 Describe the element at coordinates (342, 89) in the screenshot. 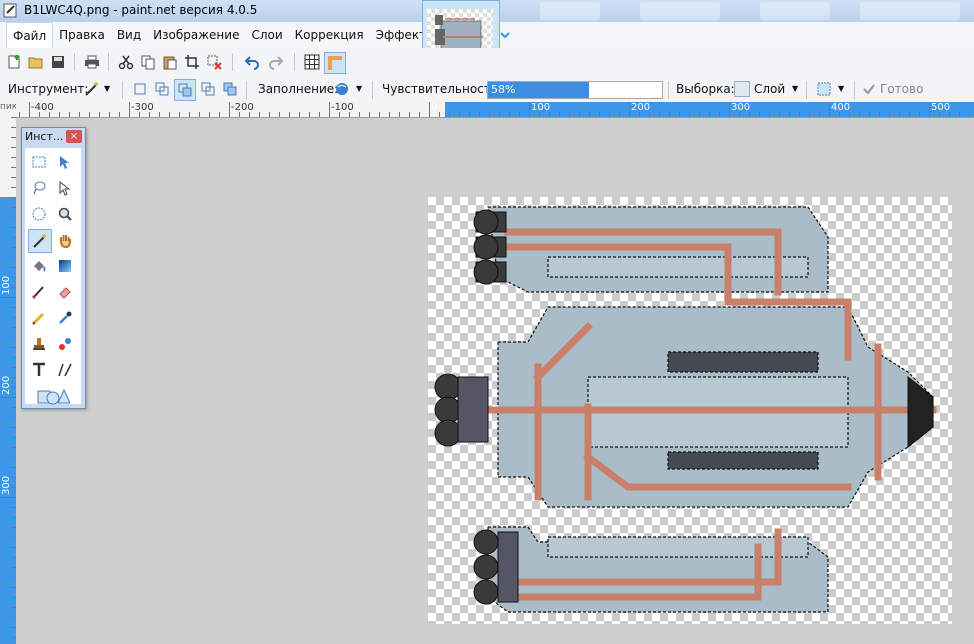

I see `flood-mode-globe-icon` at that location.